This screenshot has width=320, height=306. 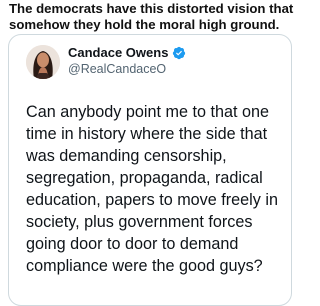 I want to click on avatar, so click(x=43, y=62).